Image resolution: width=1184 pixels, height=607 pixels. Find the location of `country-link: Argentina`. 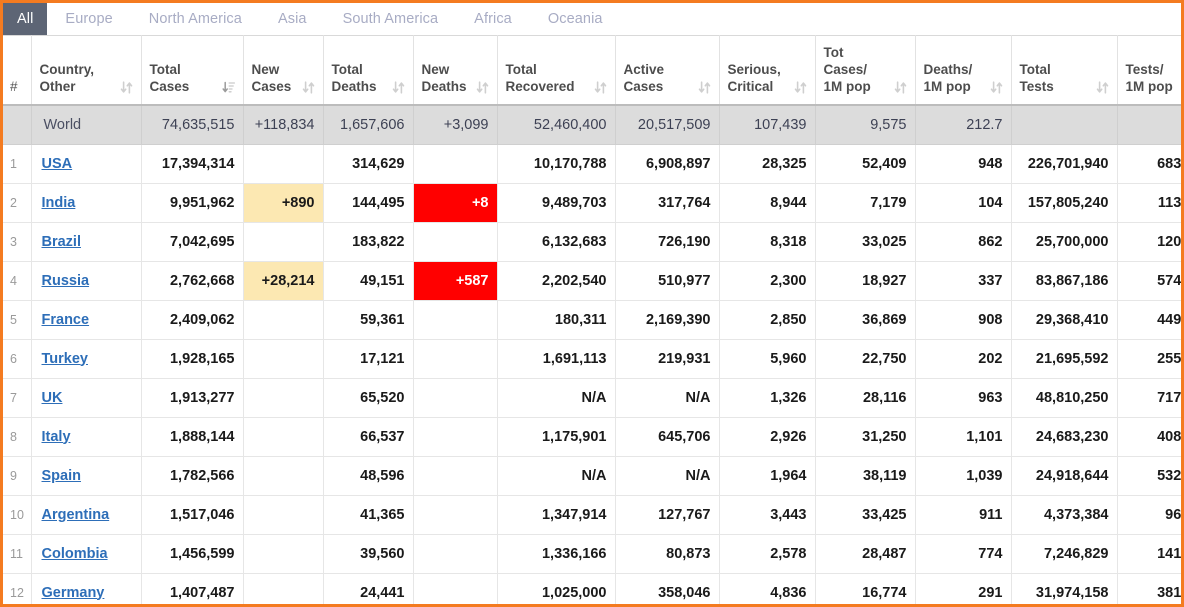

country-link: Argentina is located at coordinates (76, 515).